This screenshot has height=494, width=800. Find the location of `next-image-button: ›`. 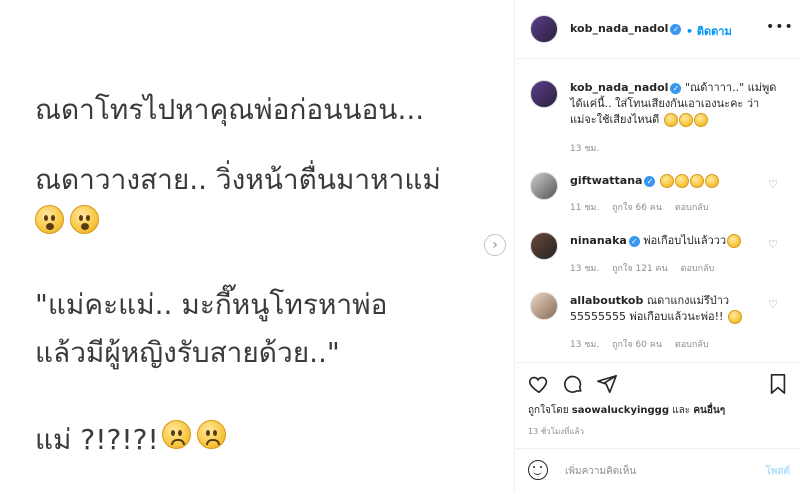

next-image-button: › is located at coordinates (495, 245).